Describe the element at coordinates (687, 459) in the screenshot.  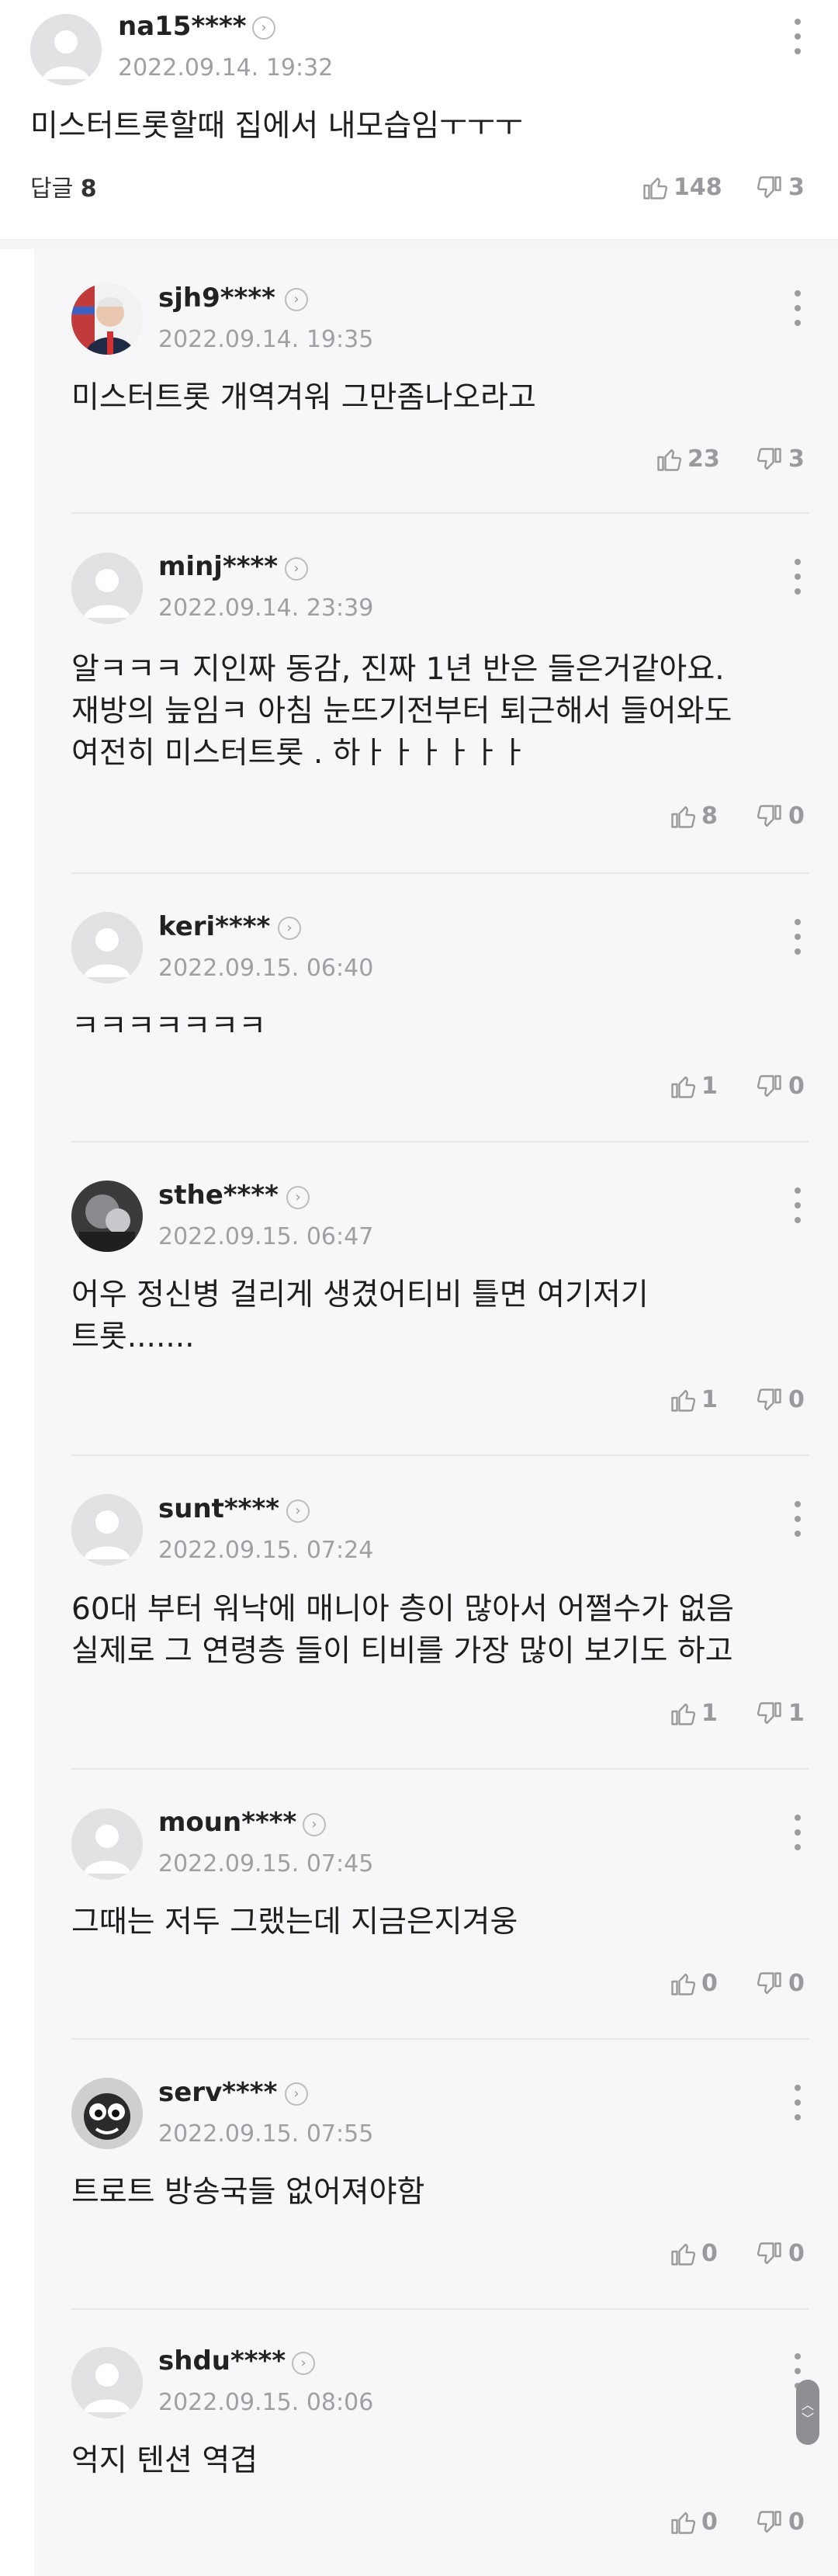
I see `like-button: 23` at that location.